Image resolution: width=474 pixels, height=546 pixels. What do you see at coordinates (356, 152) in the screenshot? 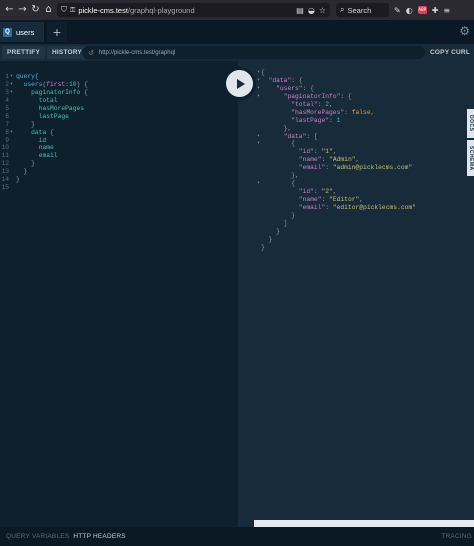
I see `result-line: "id": "1",` at bounding box center [356, 152].